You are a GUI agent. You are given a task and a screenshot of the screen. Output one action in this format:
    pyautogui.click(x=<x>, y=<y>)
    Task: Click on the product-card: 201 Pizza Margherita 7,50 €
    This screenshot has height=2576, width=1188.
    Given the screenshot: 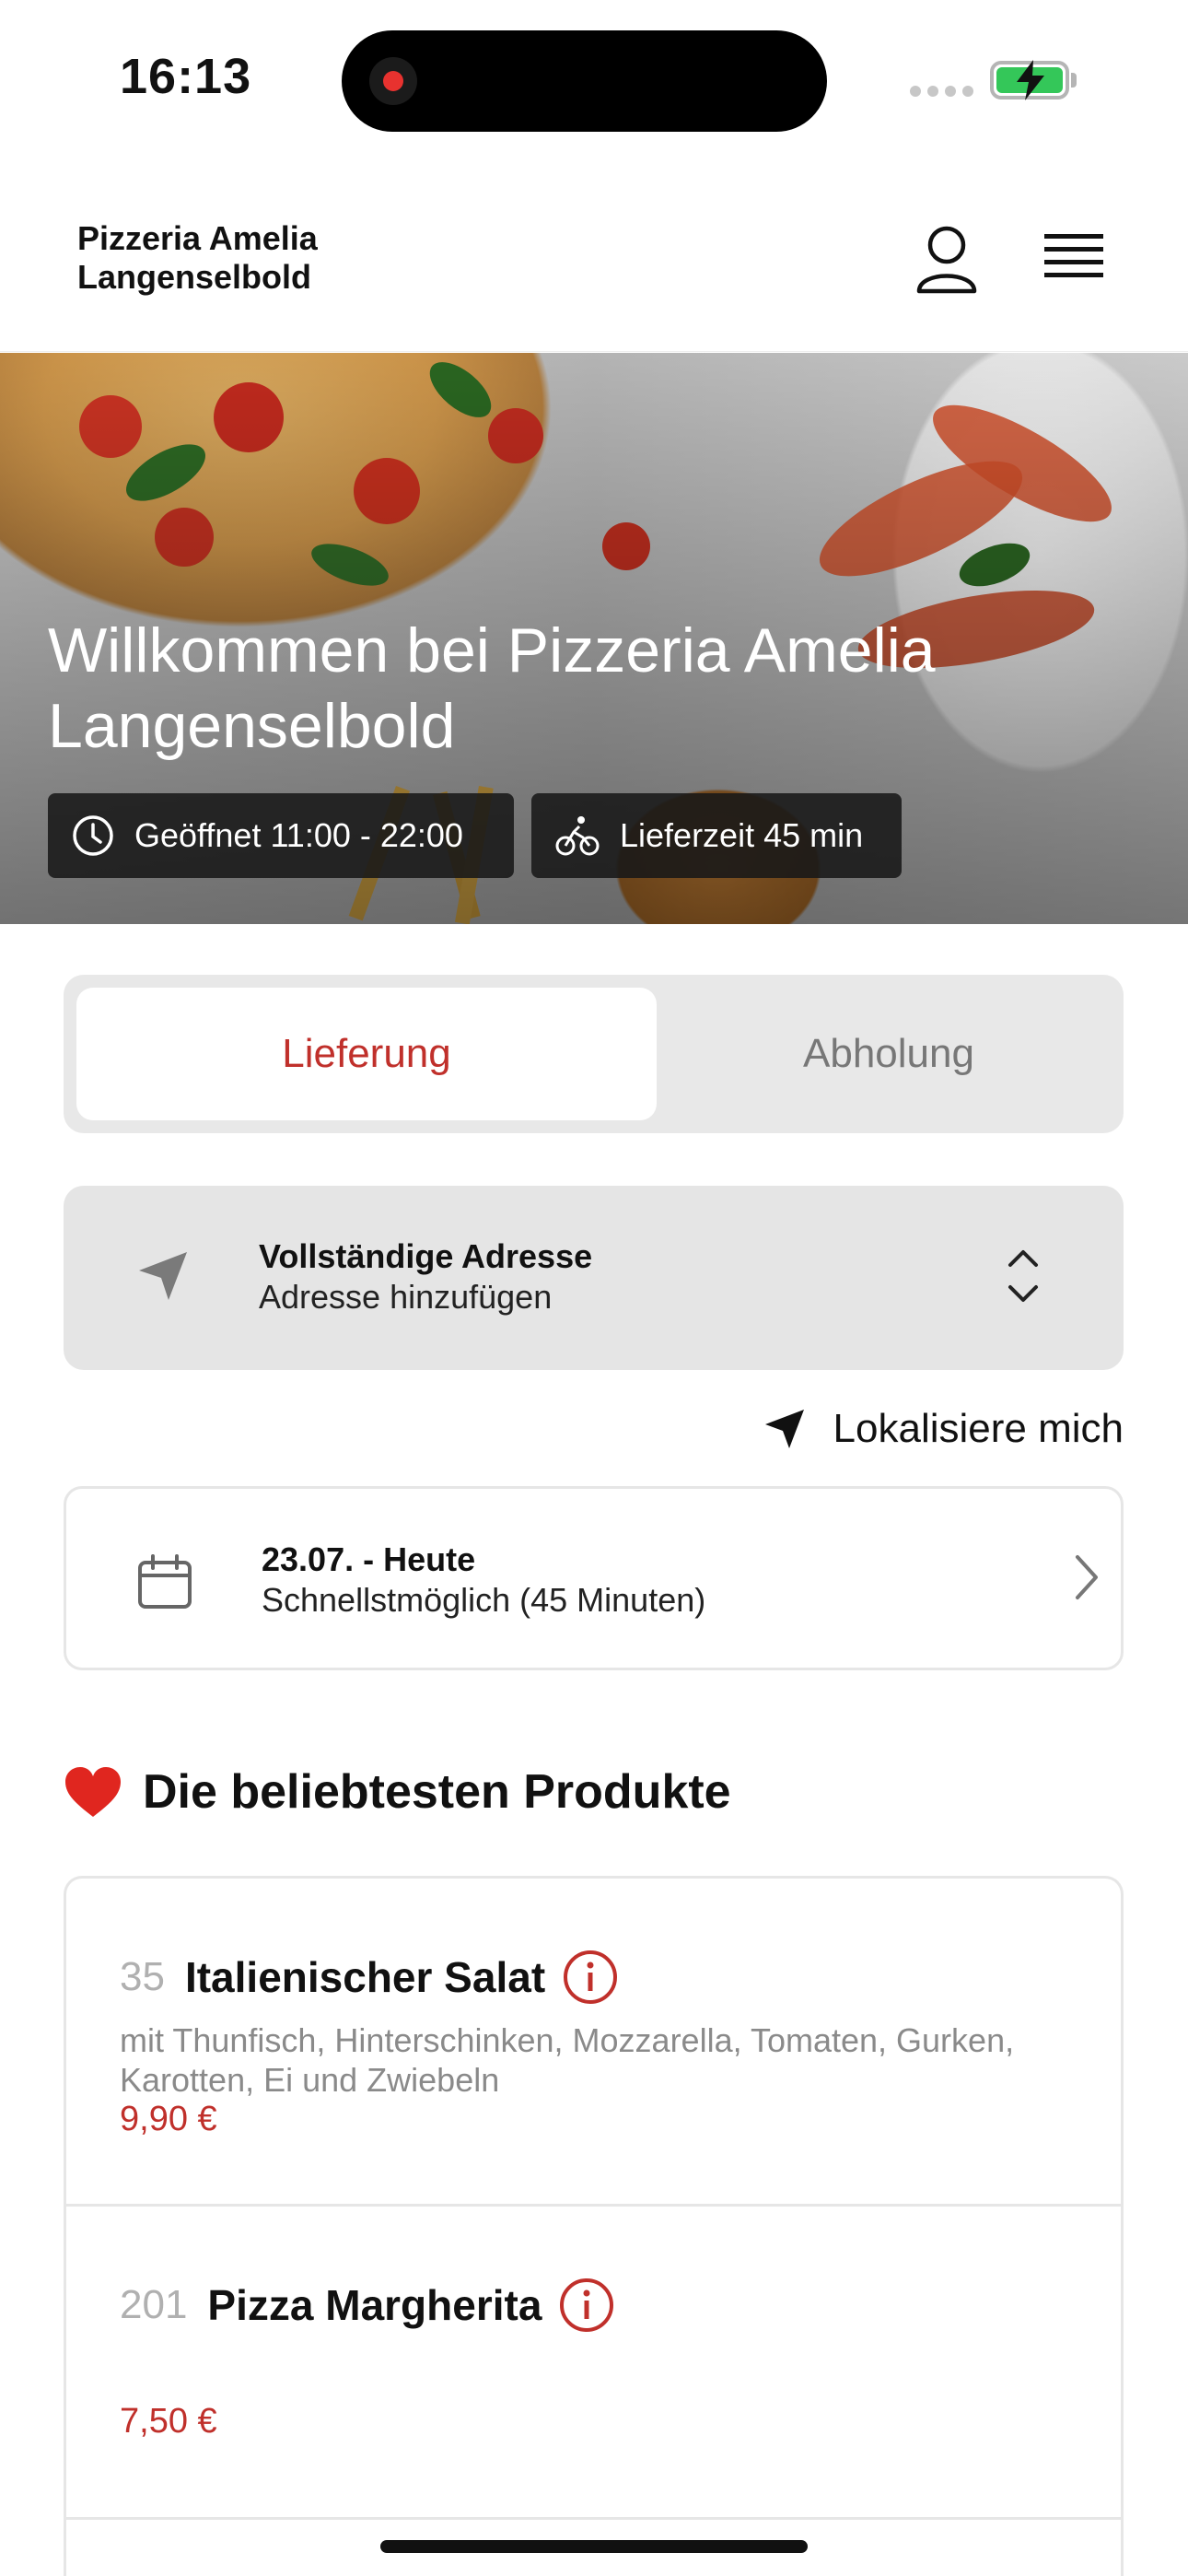 What is the action you would take?
    pyautogui.click(x=593, y=2363)
    